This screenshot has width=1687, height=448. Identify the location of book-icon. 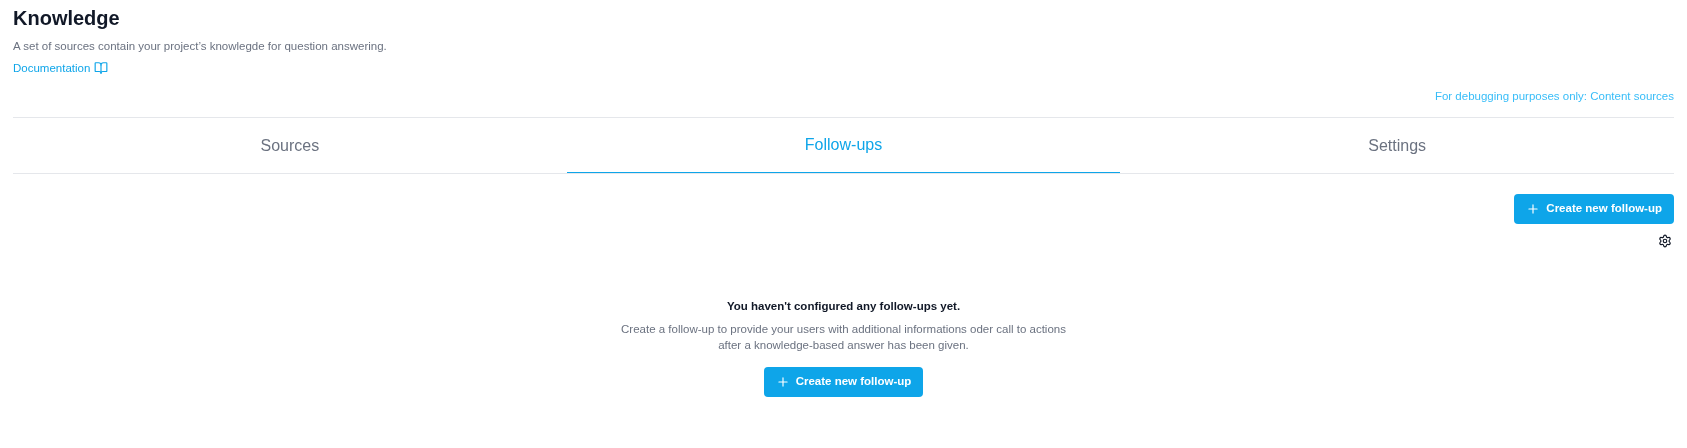
(101, 68).